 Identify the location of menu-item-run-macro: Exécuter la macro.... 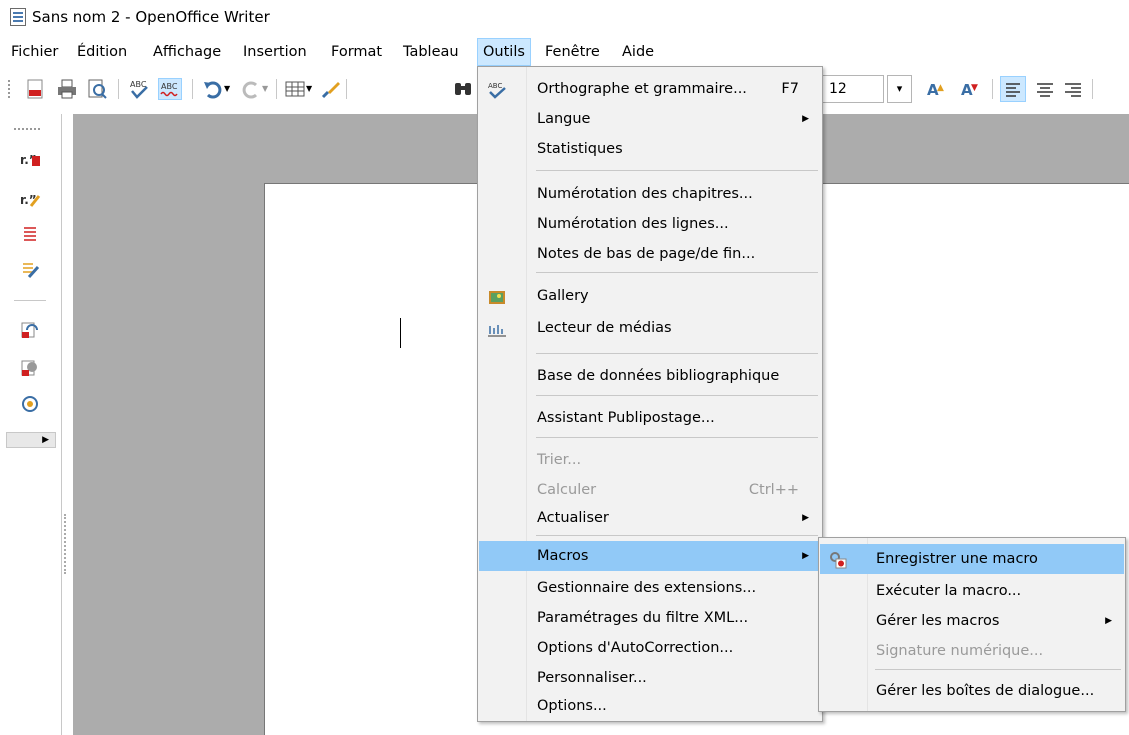
(972, 591).